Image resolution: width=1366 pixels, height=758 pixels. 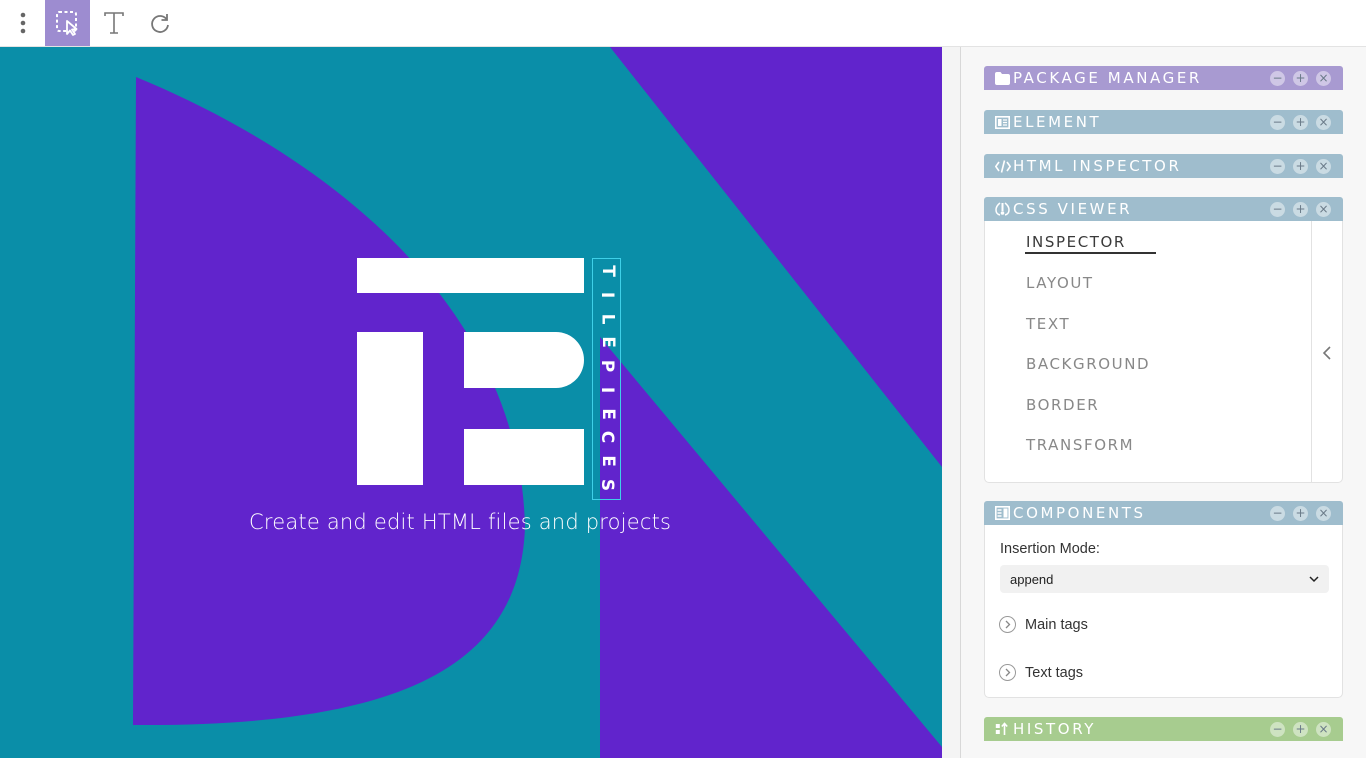 I want to click on refresh-button, so click(x=159, y=23).